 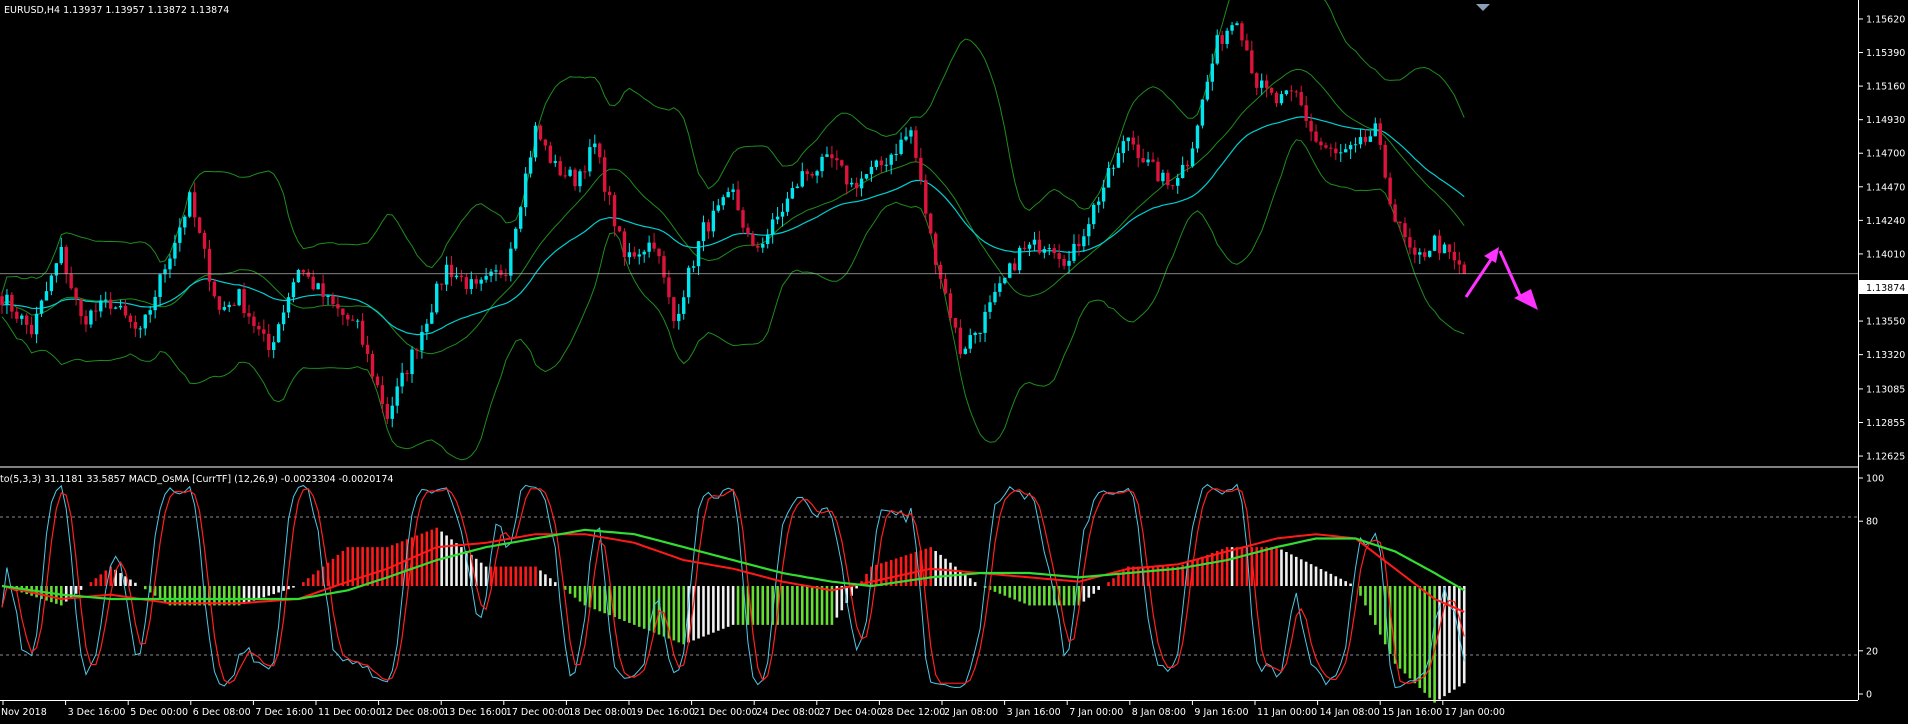 I want to click on time-label: 9 Jan 16:00, so click(x=1221, y=712).